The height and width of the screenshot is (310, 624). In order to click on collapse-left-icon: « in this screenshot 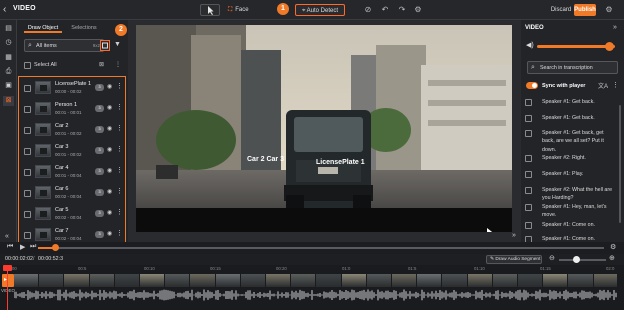, I will do `click(7, 236)`.